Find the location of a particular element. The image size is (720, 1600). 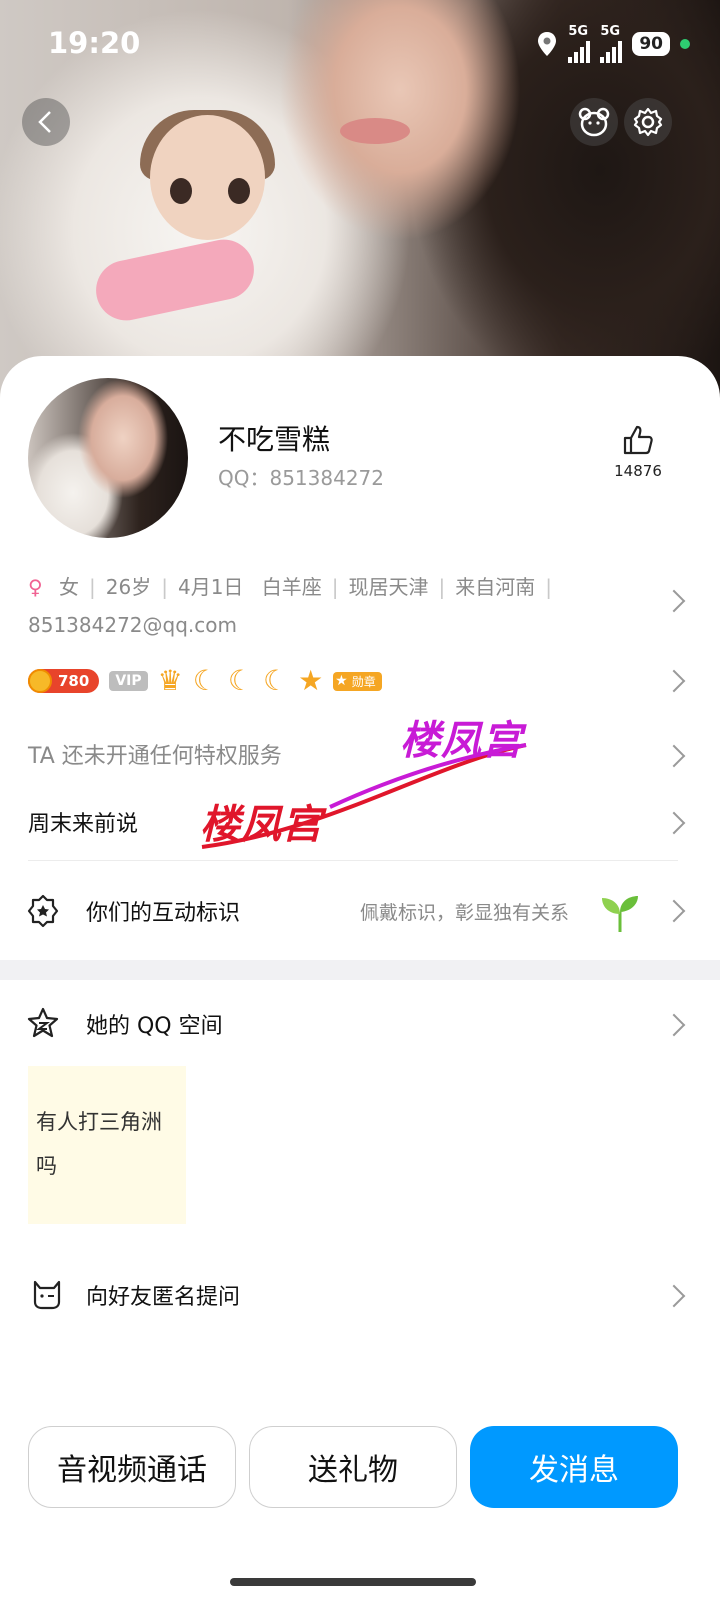

location: 现居天津 is located at coordinates (388, 587).